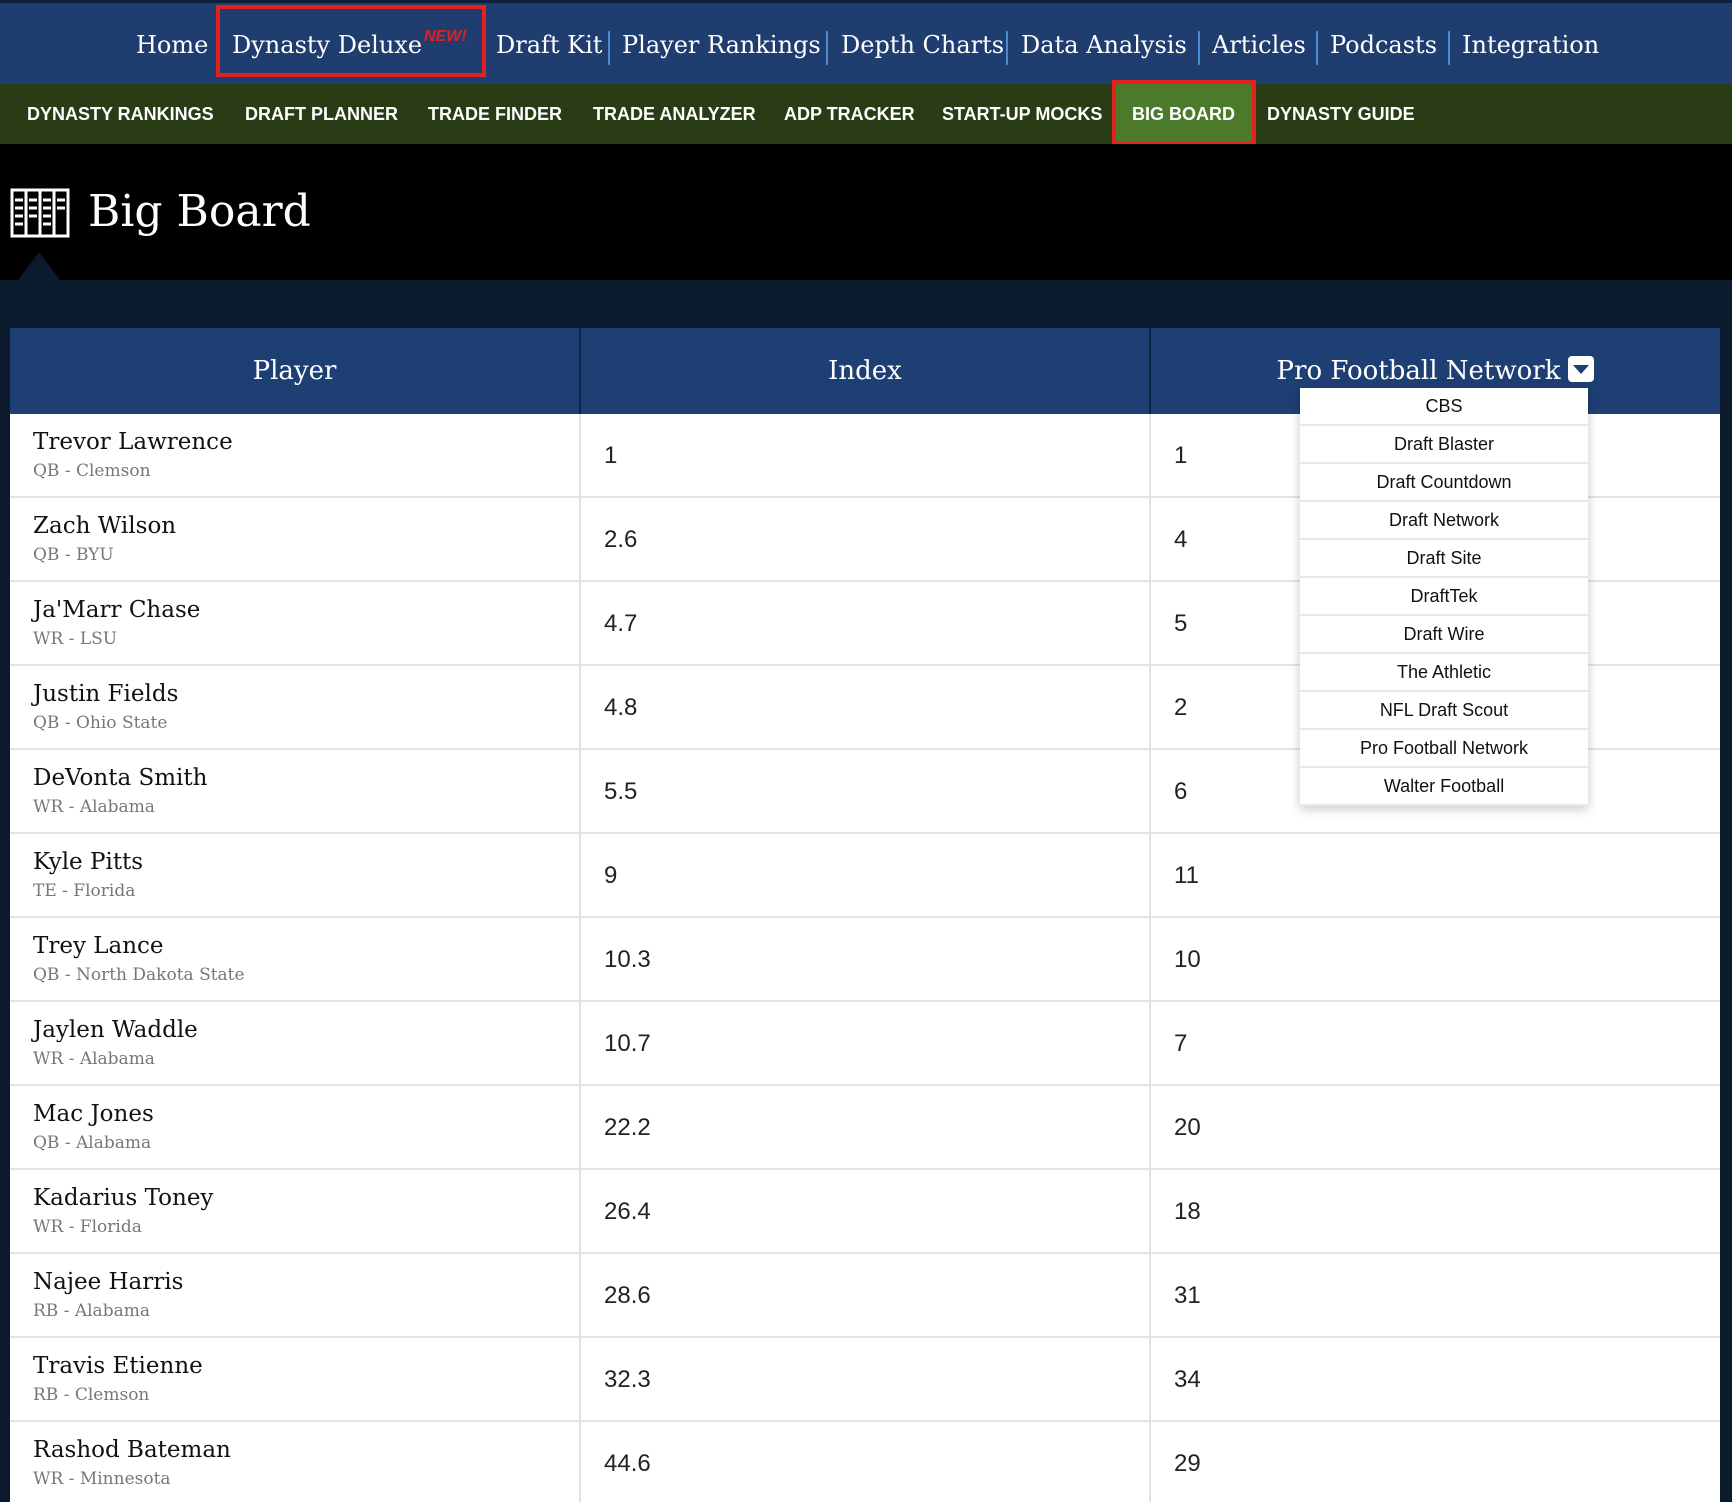 This screenshot has width=1732, height=1502. What do you see at coordinates (1444, 445) in the screenshot?
I see `dropdown-option: Draft Blaster` at bounding box center [1444, 445].